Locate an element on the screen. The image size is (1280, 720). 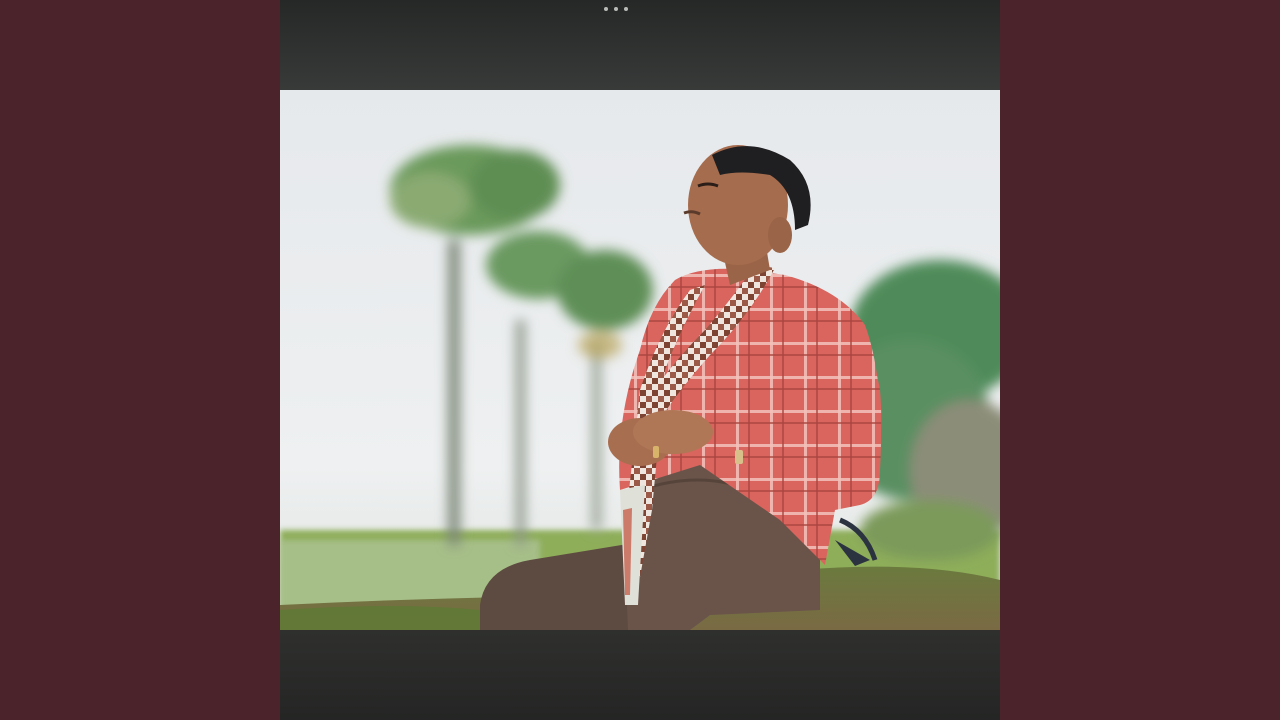
top-letterbox is located at coordinates (640, 45).